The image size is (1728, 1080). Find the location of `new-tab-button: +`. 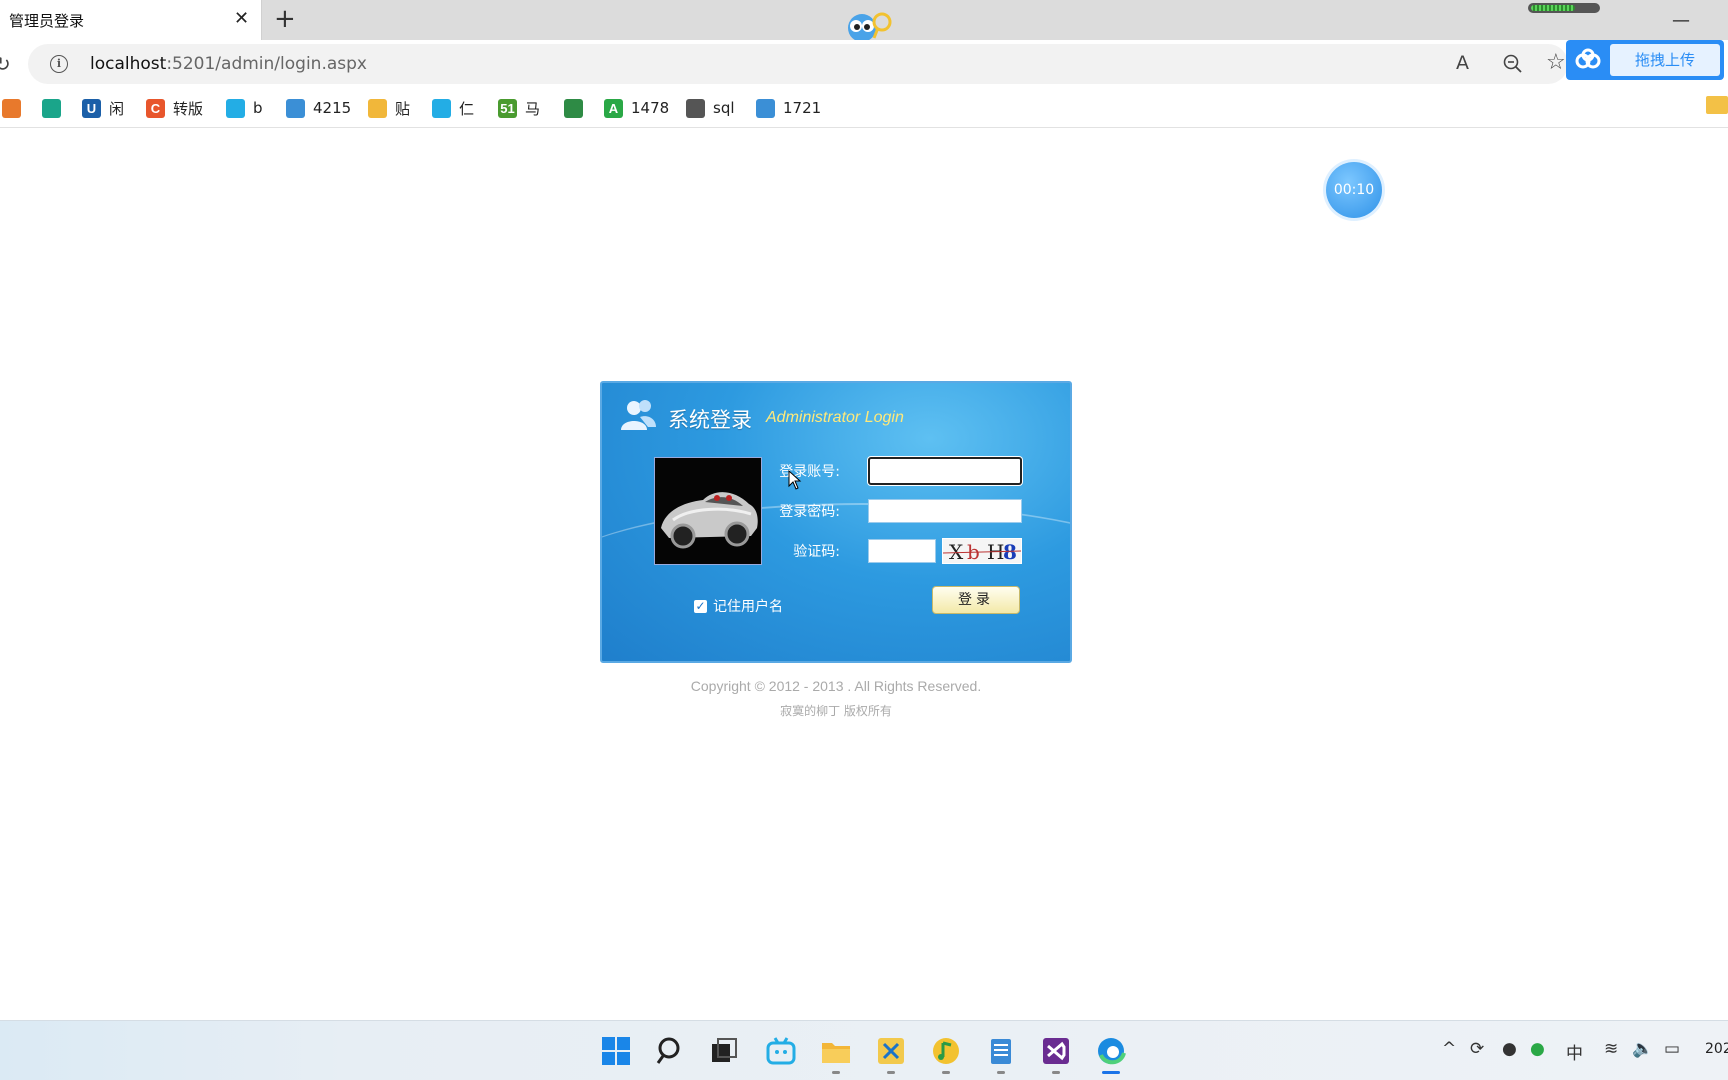

new-tab-button: + is located at coordinates (285, 19).